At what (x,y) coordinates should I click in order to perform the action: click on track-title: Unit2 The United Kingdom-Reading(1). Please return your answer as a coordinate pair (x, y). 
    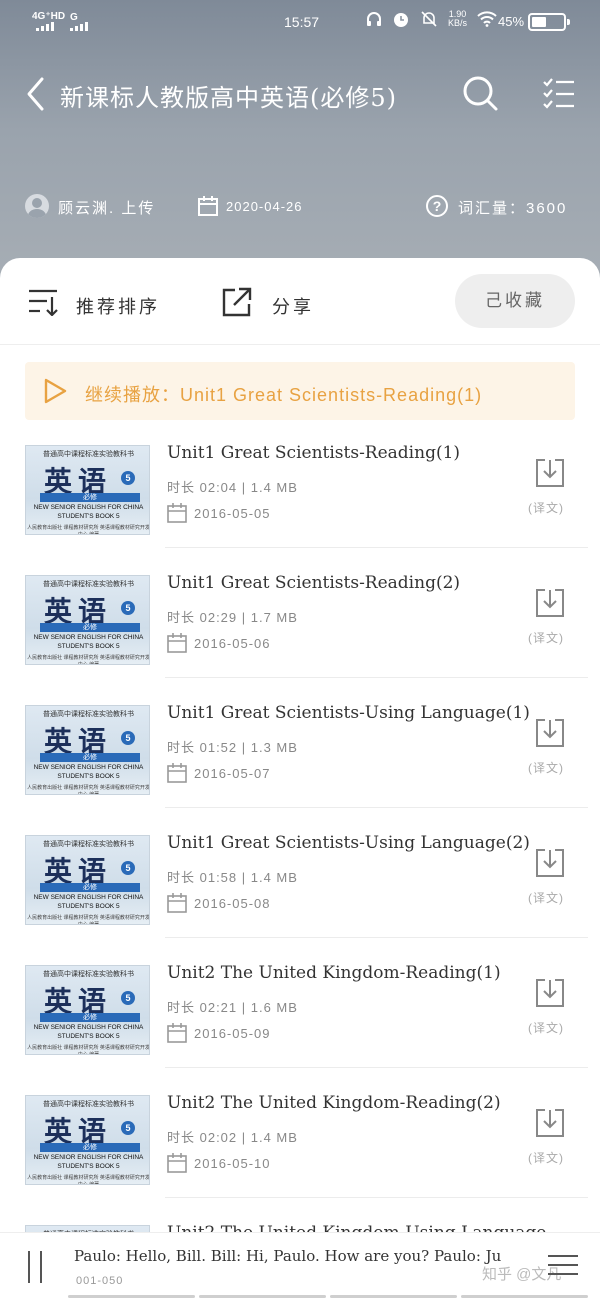
    Looking at the image, I should click on (334, 973).